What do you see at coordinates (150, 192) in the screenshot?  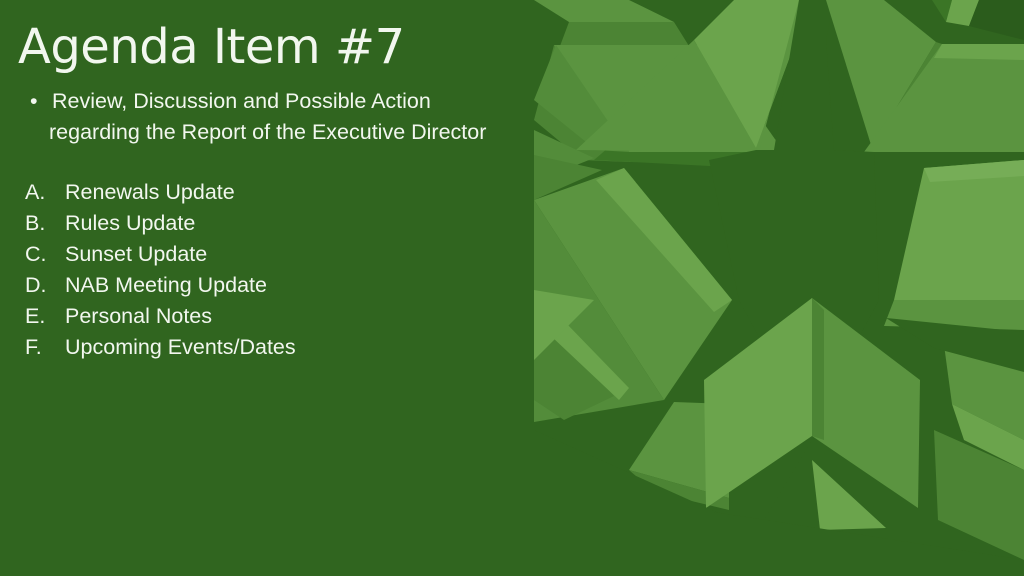 I see `list-item-label: Renewals Update` at bounding box center [150, 192].